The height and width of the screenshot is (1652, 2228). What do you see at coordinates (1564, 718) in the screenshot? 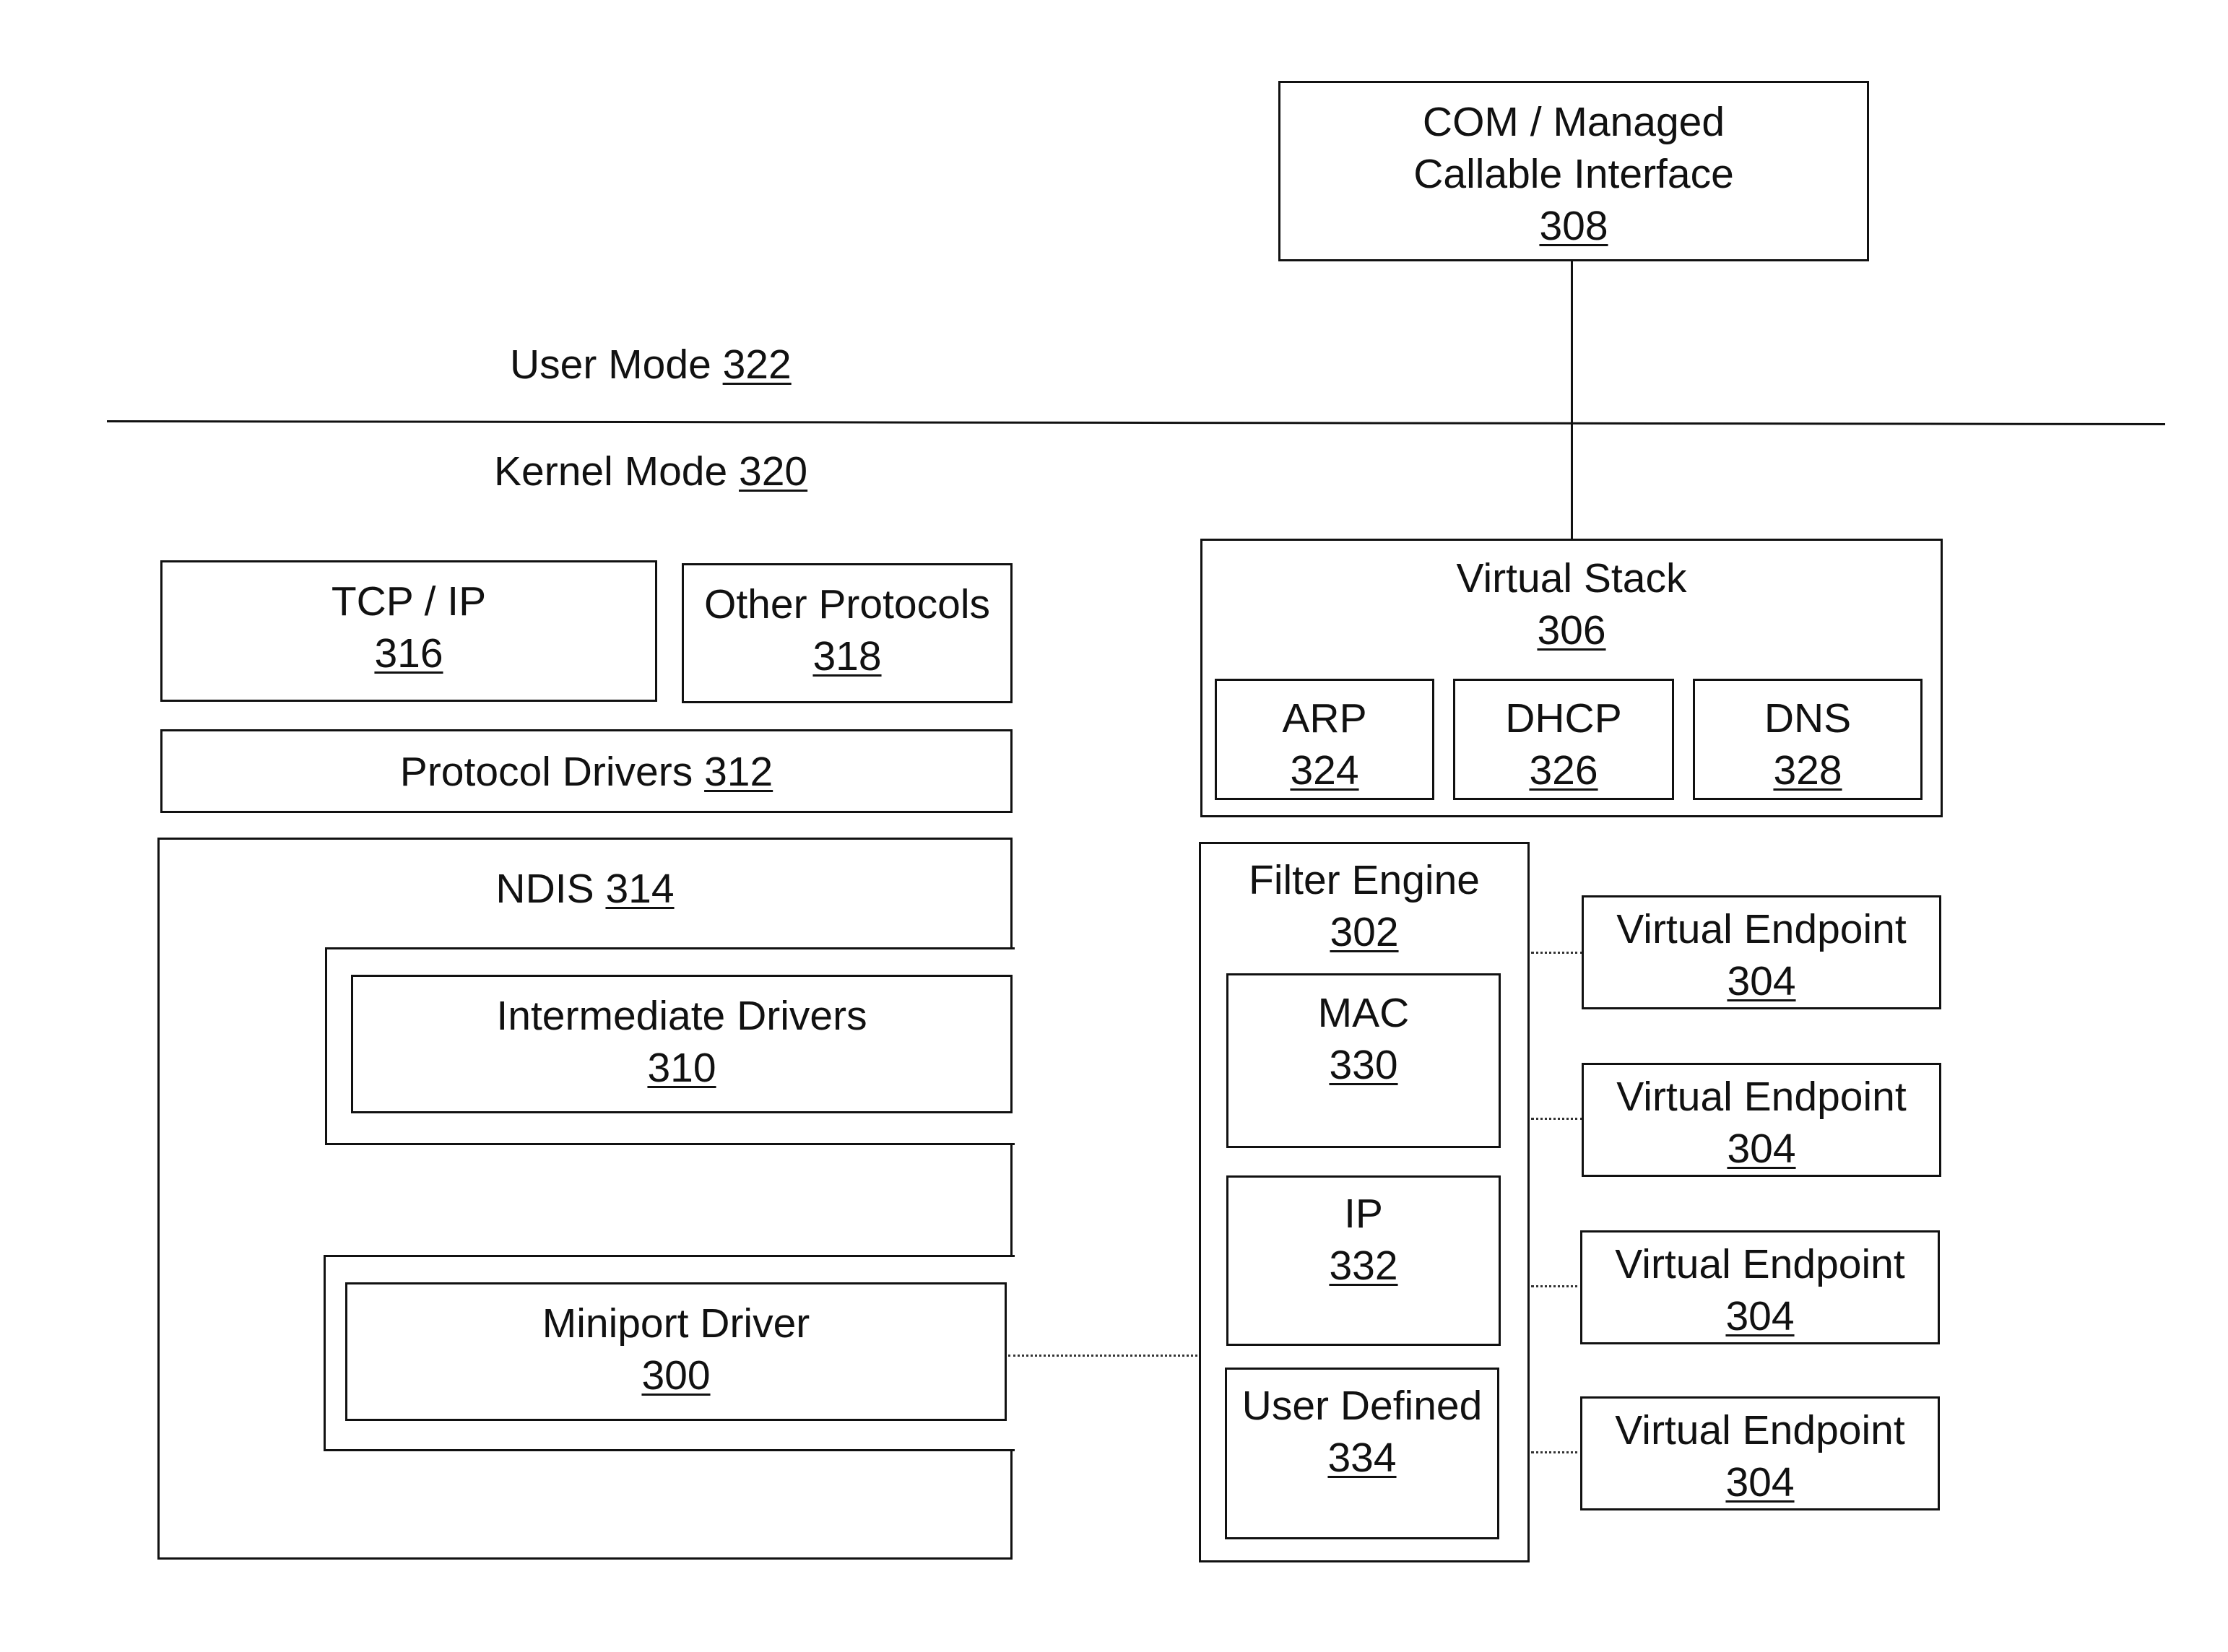
I see `dhcp-label: DHCP` at bounding box center [1564, 718].